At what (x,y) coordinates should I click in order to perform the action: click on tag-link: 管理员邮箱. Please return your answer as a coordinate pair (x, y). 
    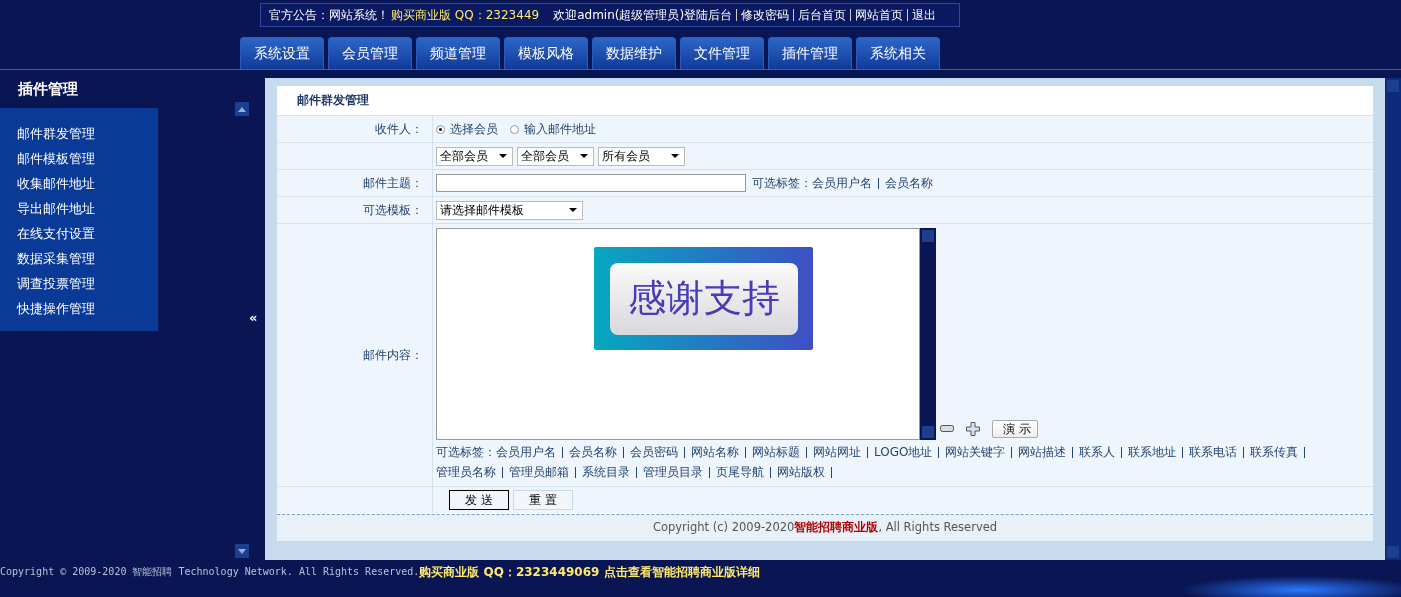
    Looking at the image, I should click on (539, 472).